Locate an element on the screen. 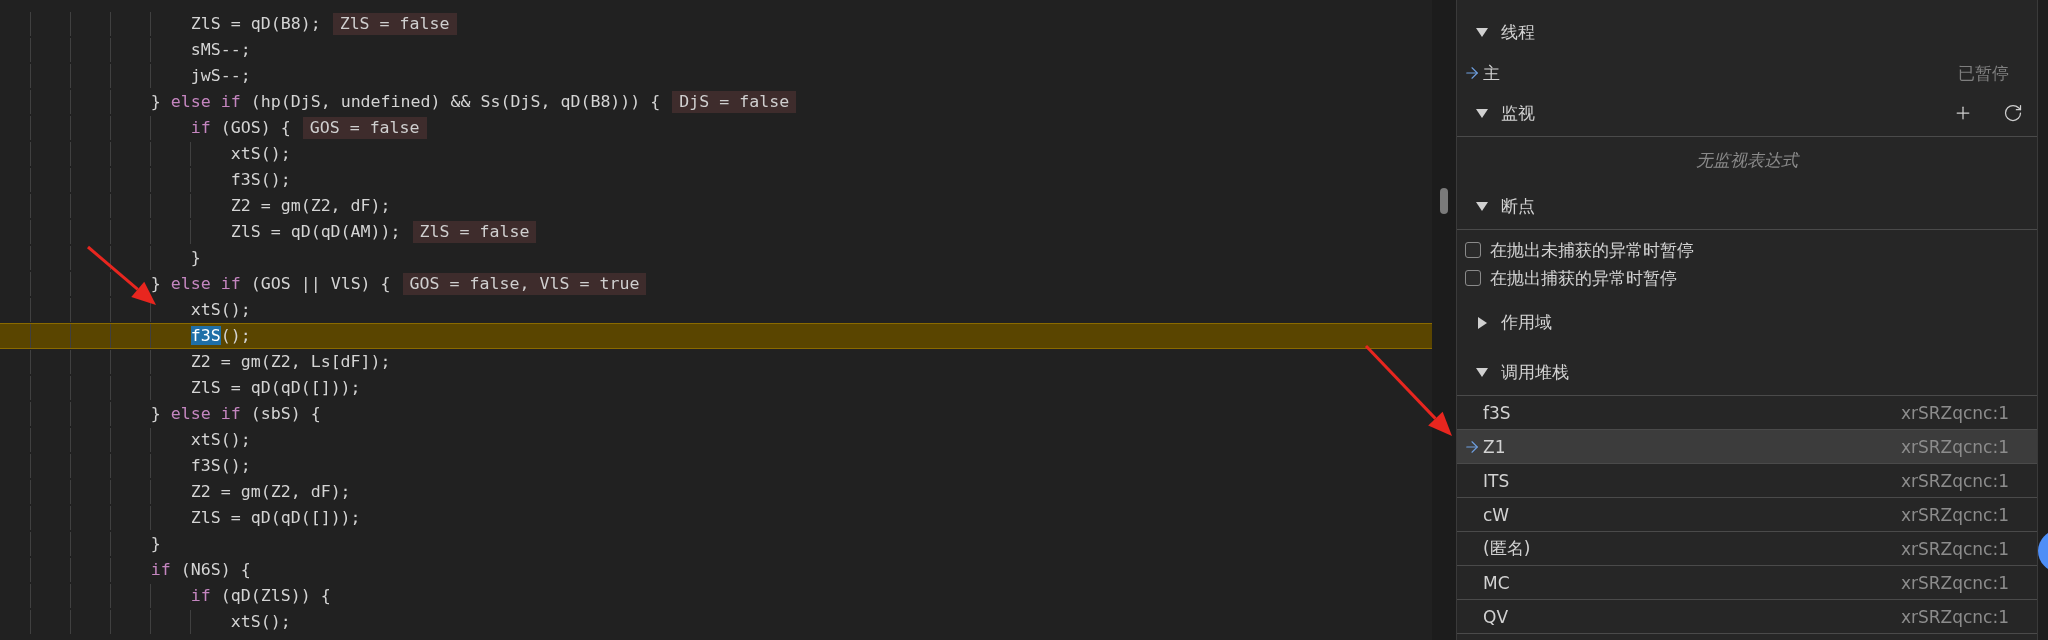  thread-name: 主 is located at coordinates (1720, 73).